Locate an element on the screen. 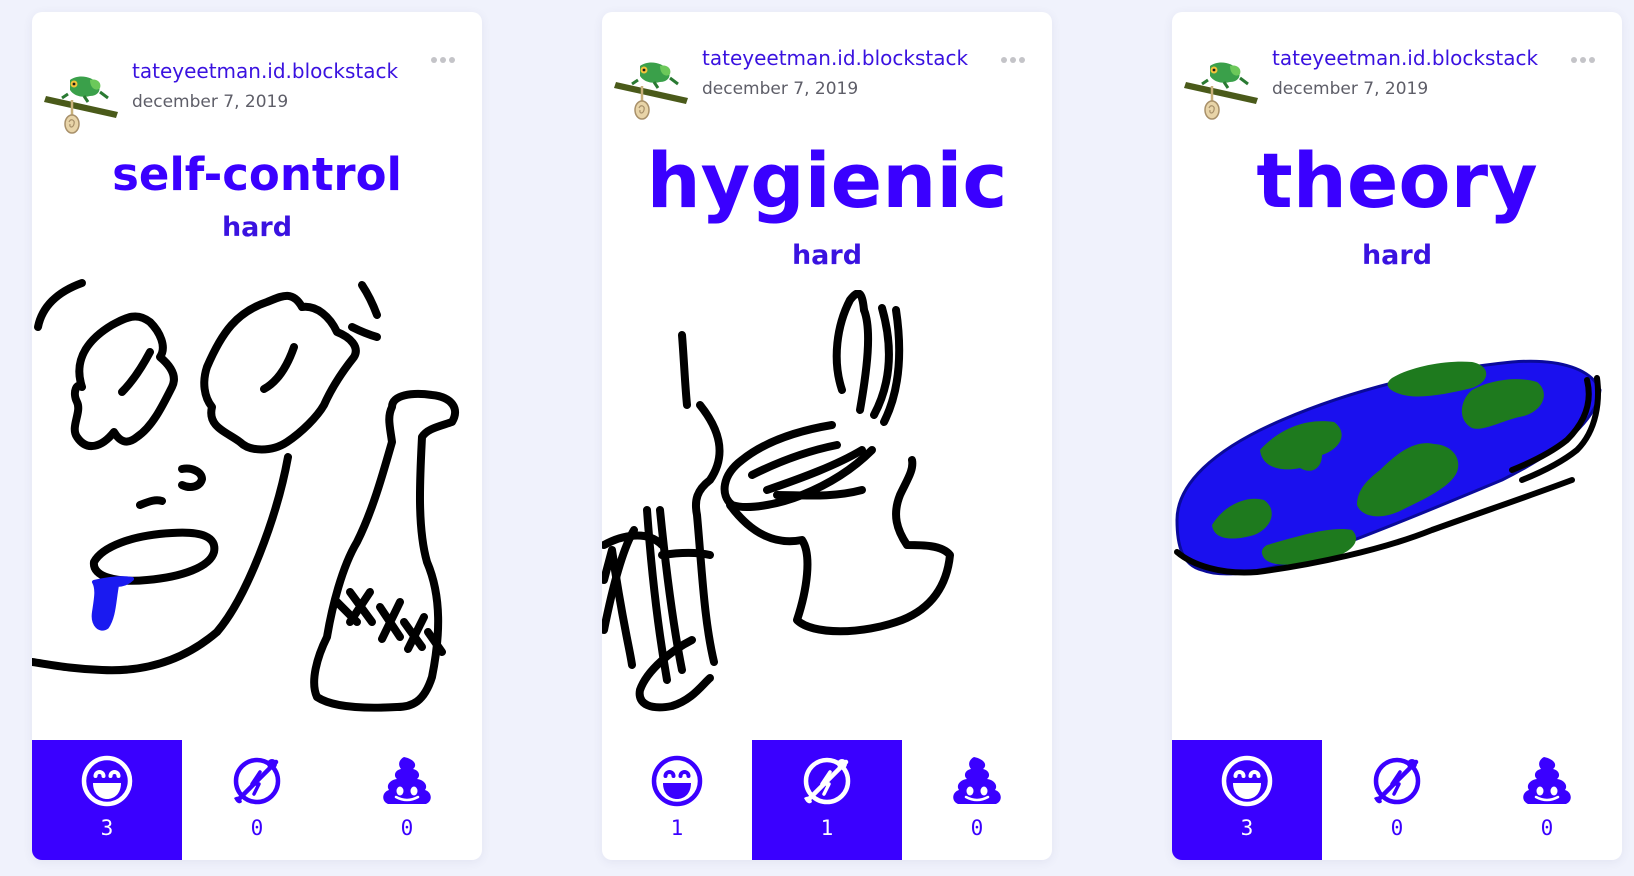 This screenshot has width=1634, height=876. grin-reaction-button: 1 is located at coordinates (677, 800).